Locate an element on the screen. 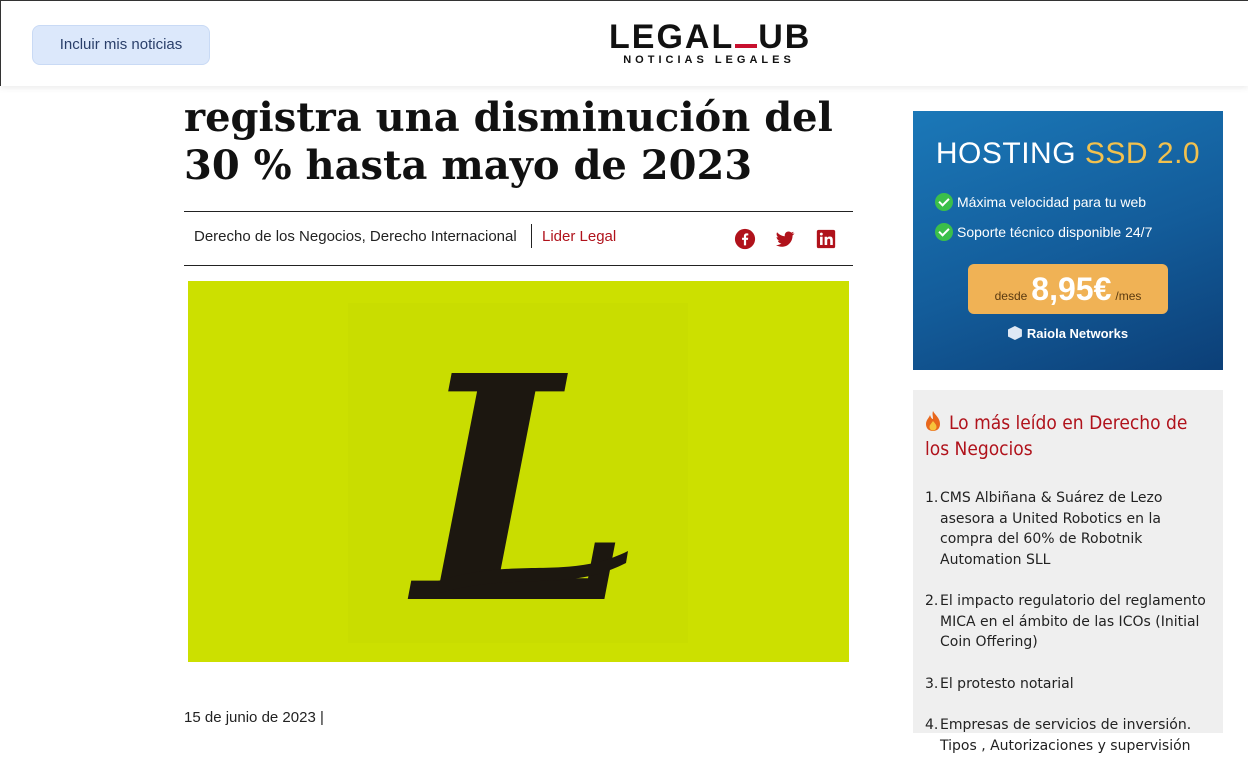 The image size is (1248, 777). ad-title-accent: SSD 2.0 is located at coordinates (1142, 153).